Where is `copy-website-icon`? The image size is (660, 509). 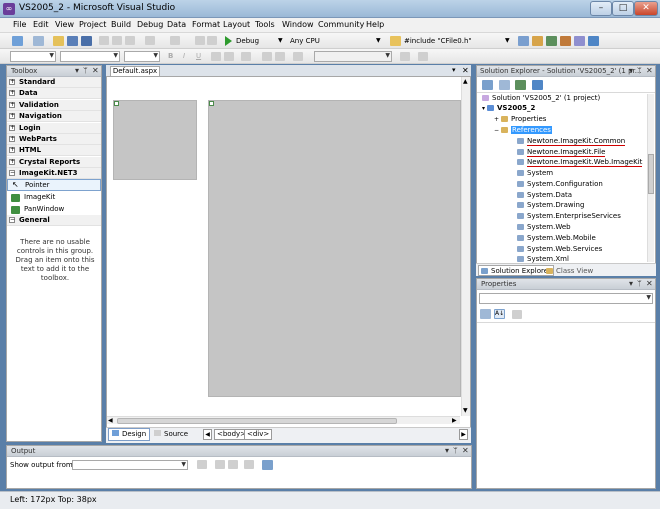
copy-website-icon is located at coordinates (537, 85).